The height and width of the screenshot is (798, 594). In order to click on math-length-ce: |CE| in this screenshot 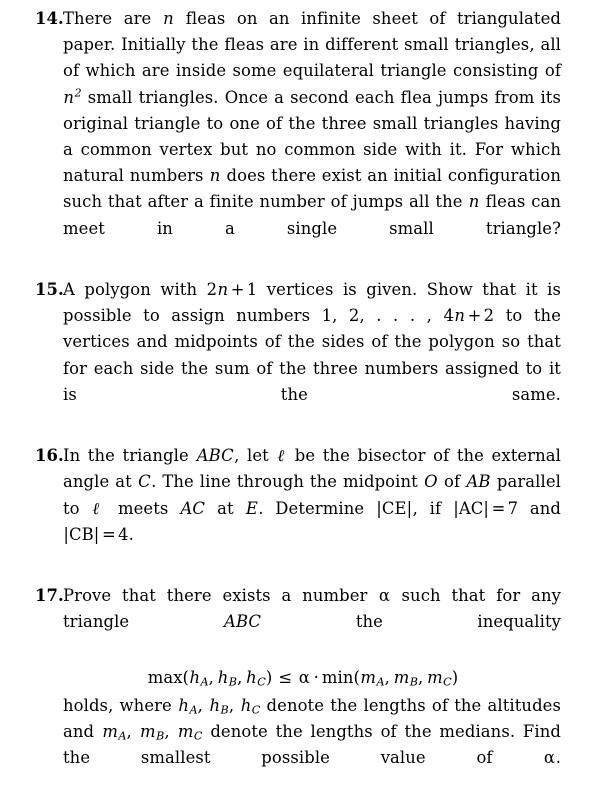, I will do `click(394, 508)`.